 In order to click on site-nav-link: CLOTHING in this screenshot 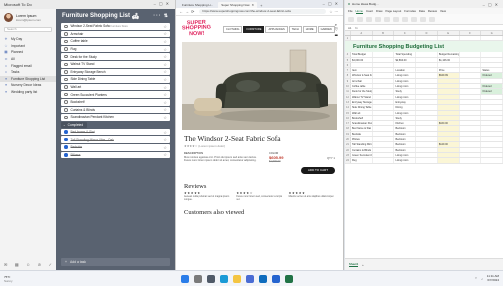, I will do `click(233, 29)`.